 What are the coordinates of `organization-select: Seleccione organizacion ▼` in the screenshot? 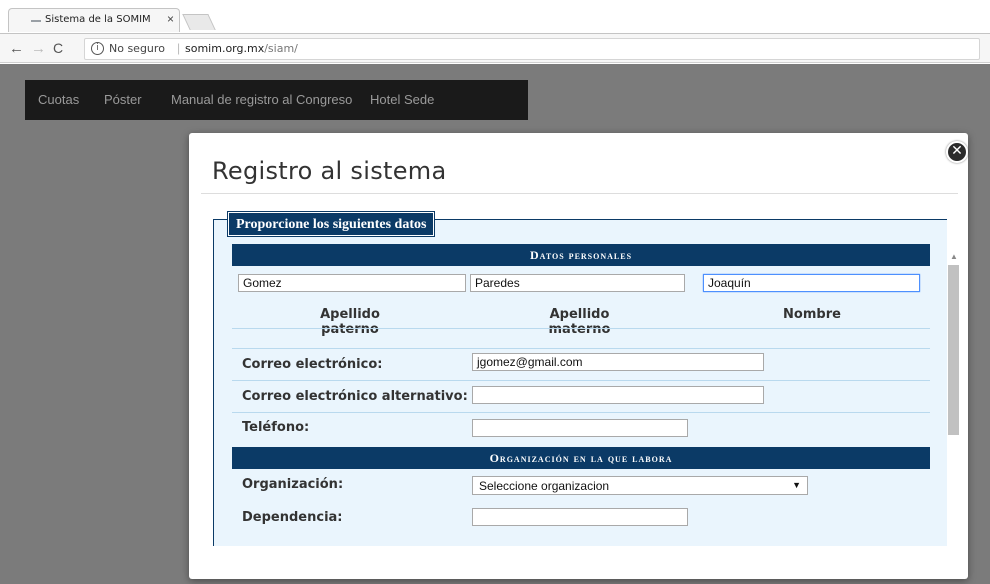 It's located at (640, 485).